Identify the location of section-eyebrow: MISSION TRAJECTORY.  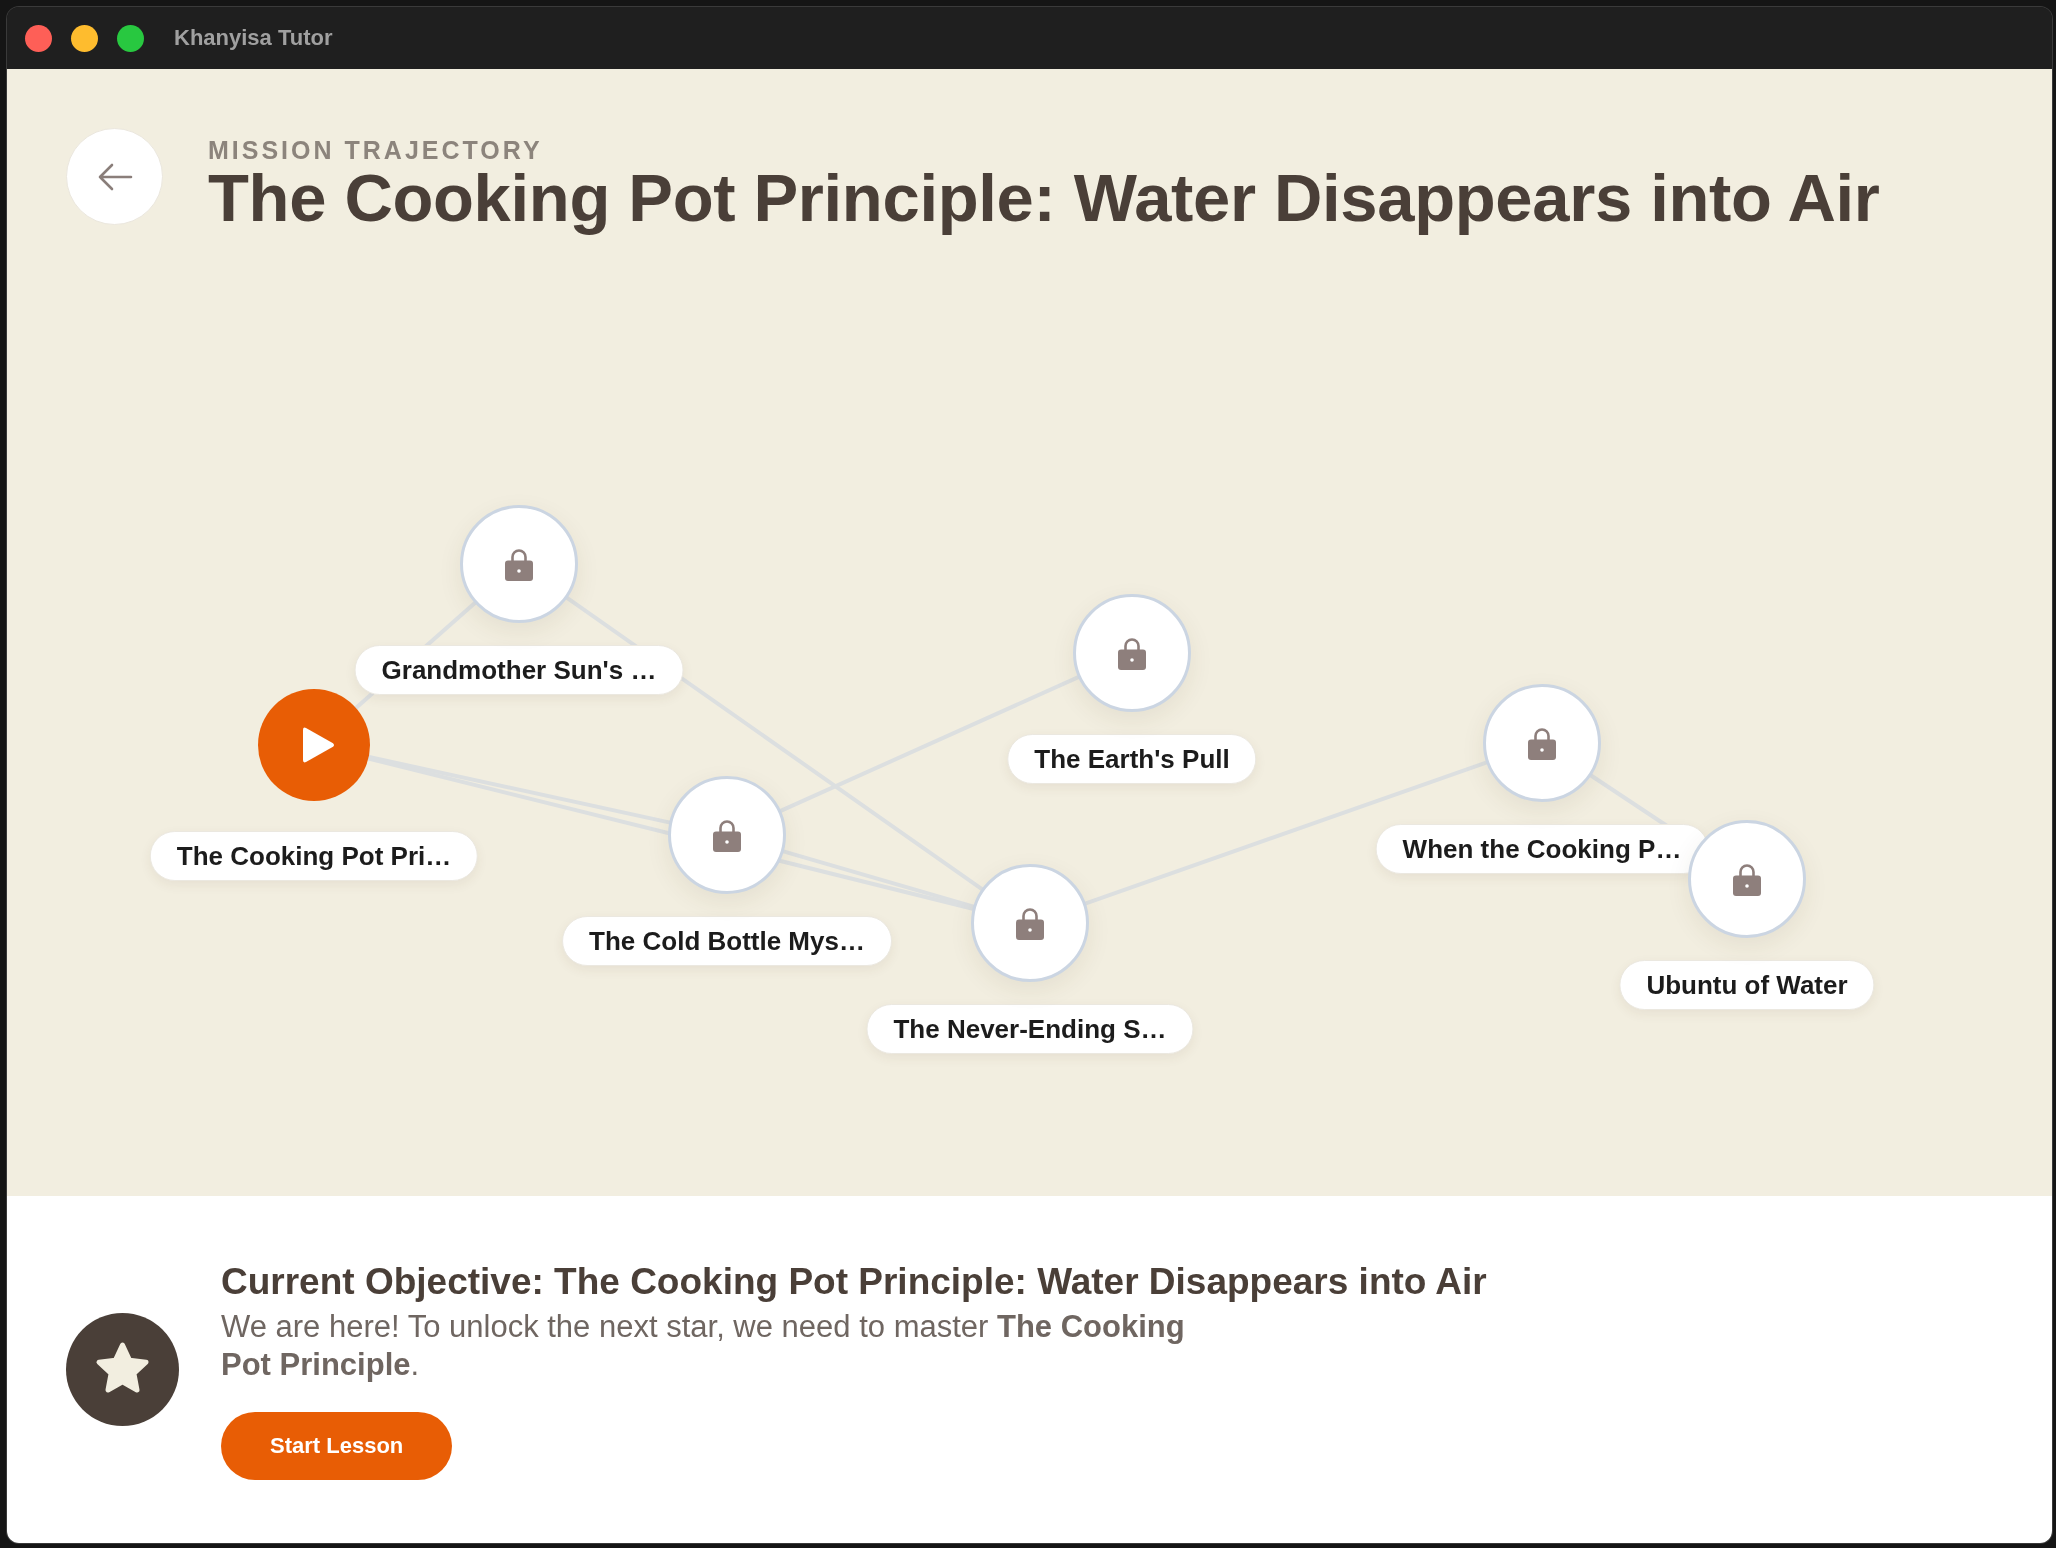
(375, 150).